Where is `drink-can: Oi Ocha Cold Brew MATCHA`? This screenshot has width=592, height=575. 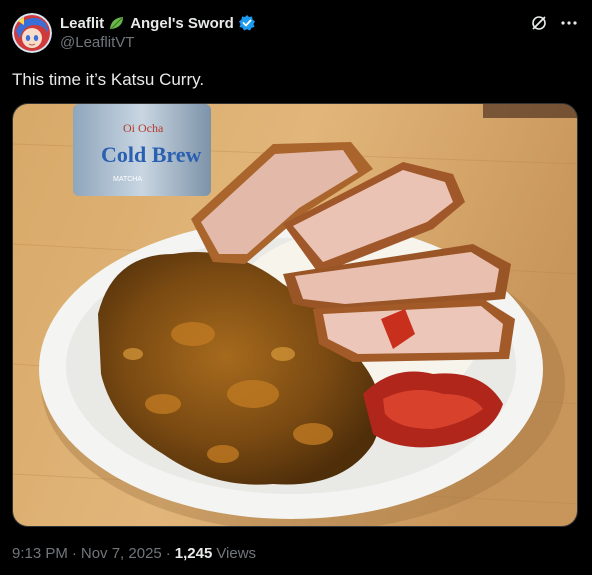
drink-can: Oi Ocha Cold Brew MATCHA is located at coordinates (142, 150).